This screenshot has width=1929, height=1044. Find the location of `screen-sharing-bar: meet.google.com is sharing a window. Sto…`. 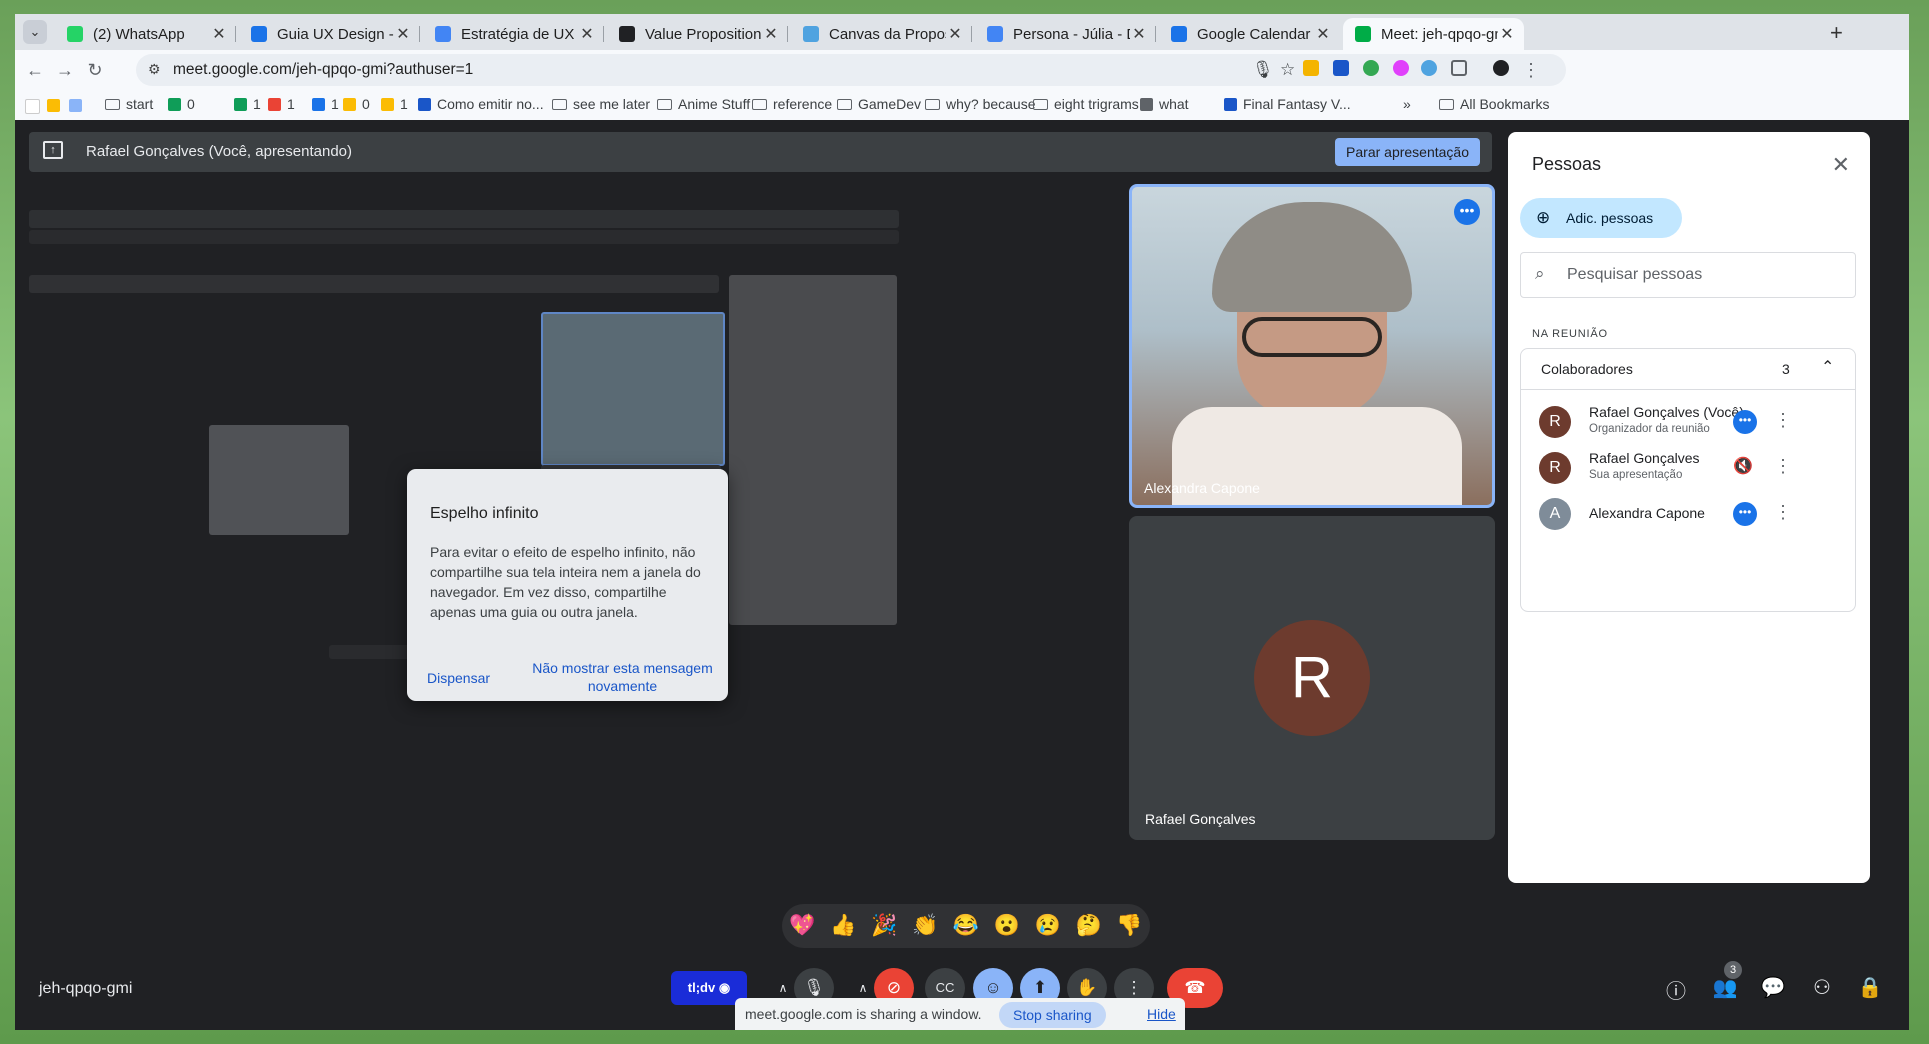

screen-sharing-bar: meet.google.com is sharing a window. Sto… is located at coordinates (960, 1014).